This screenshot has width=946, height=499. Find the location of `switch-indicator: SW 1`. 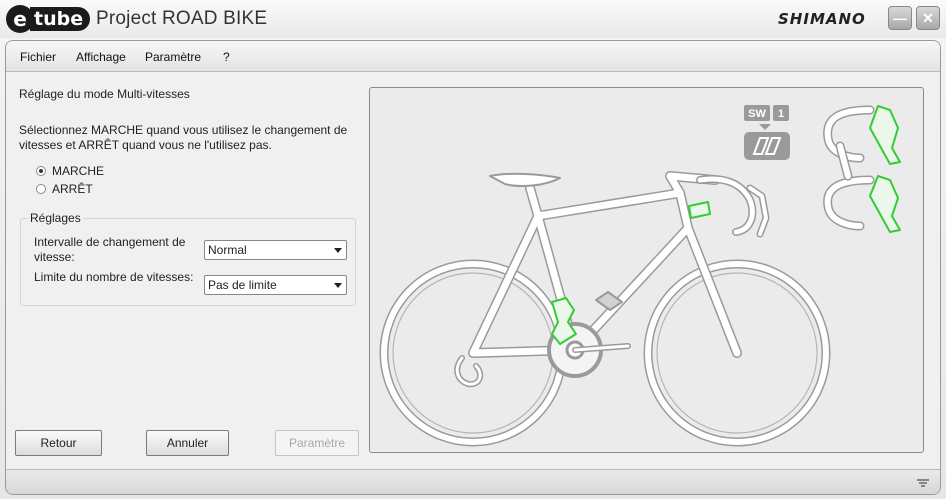

switch-indicator: SW 1 is located at coordinates (767, 132).